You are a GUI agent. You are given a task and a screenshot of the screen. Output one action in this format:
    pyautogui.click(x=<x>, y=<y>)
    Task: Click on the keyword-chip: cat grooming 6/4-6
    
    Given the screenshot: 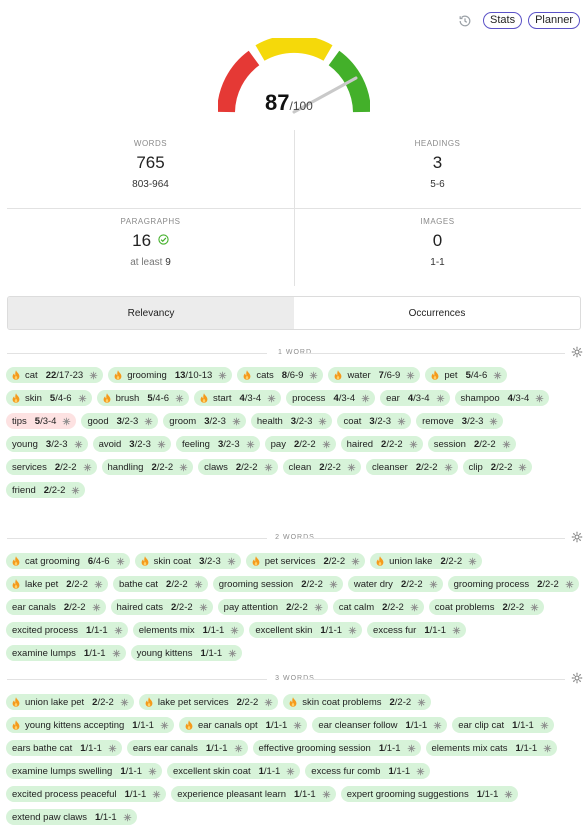 What is the action you would take?
    pyautogui.click(x=68, y=561)
    